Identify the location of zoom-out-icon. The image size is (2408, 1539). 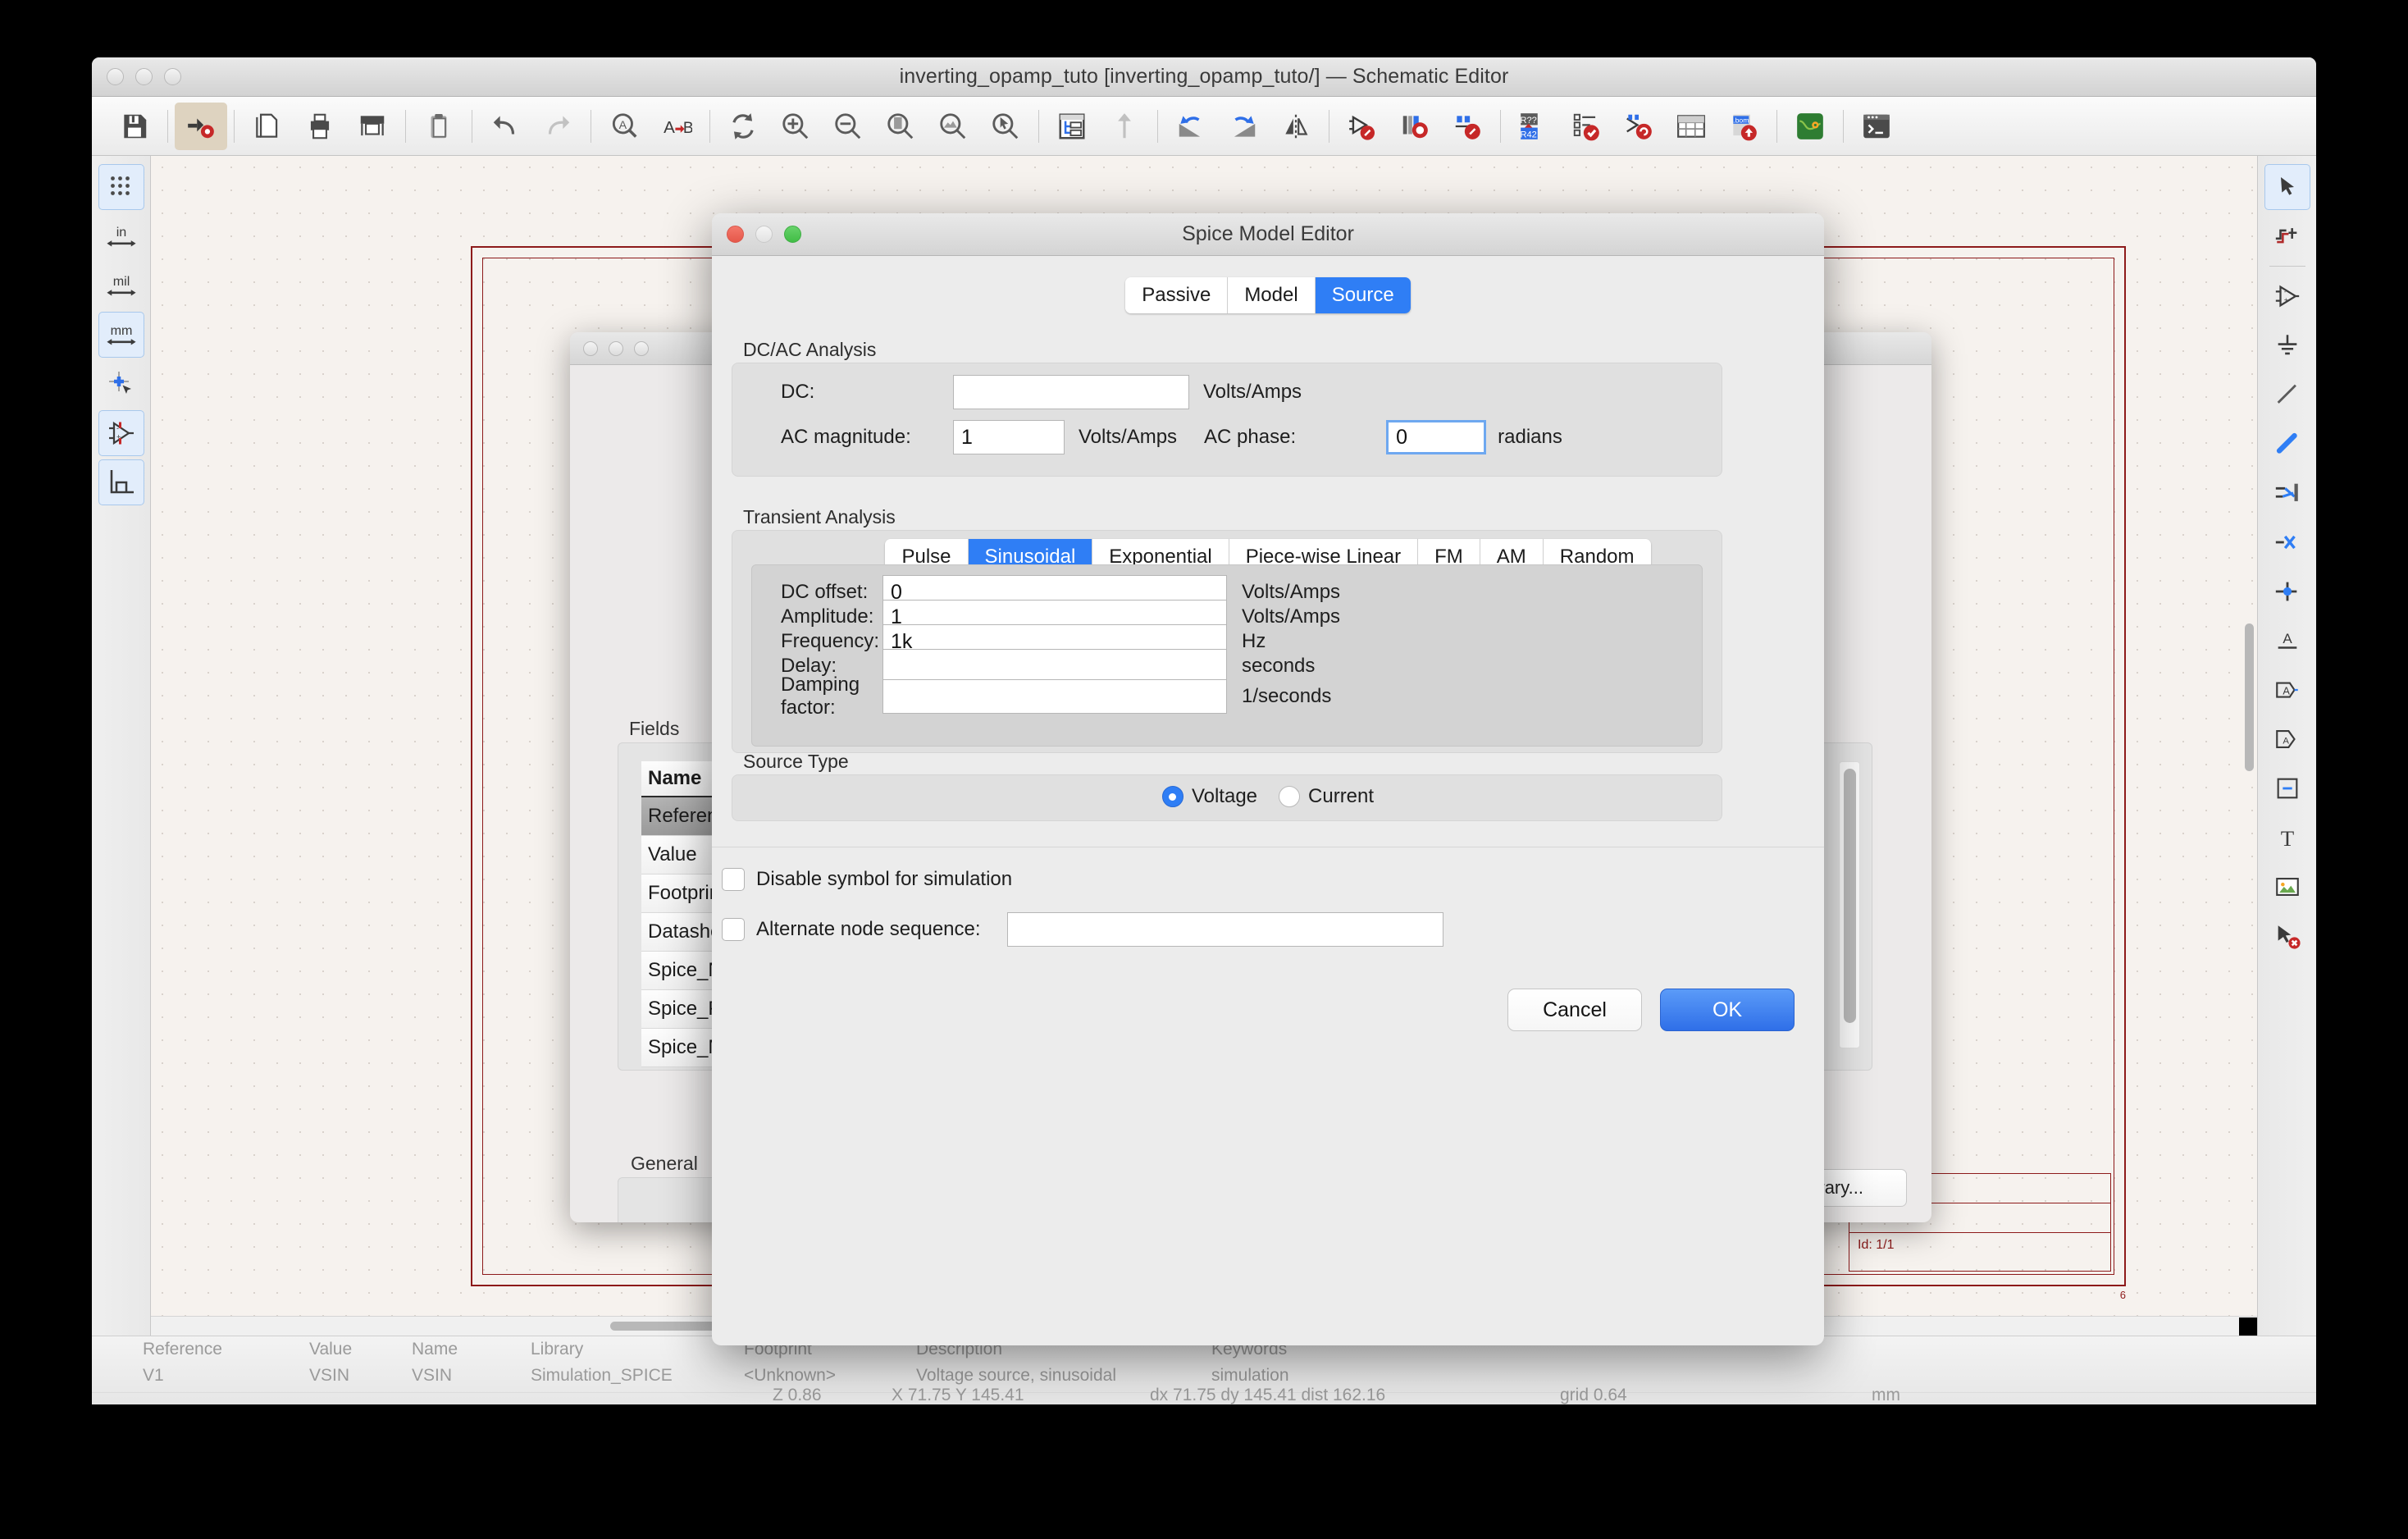
(848, 126).